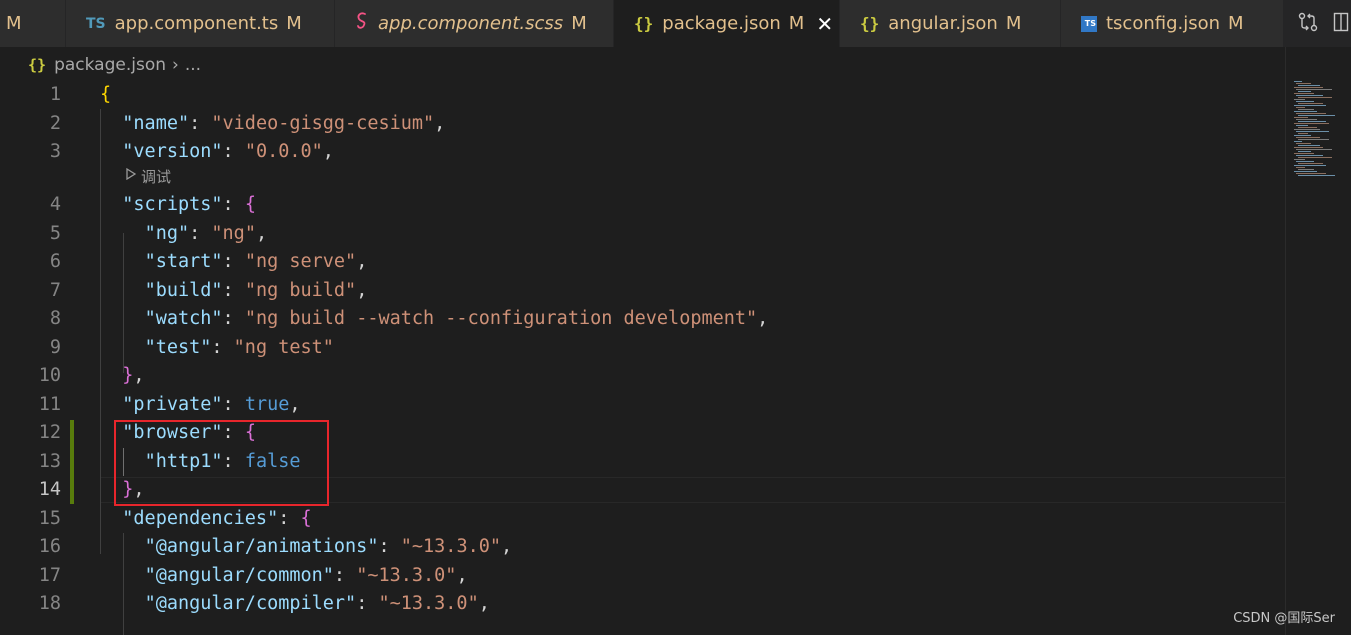  What do you see at coordinates (642, 519) in the screenshot?
I see `code-line: 15 "dependencies": {` at bounding box center [642, 519].